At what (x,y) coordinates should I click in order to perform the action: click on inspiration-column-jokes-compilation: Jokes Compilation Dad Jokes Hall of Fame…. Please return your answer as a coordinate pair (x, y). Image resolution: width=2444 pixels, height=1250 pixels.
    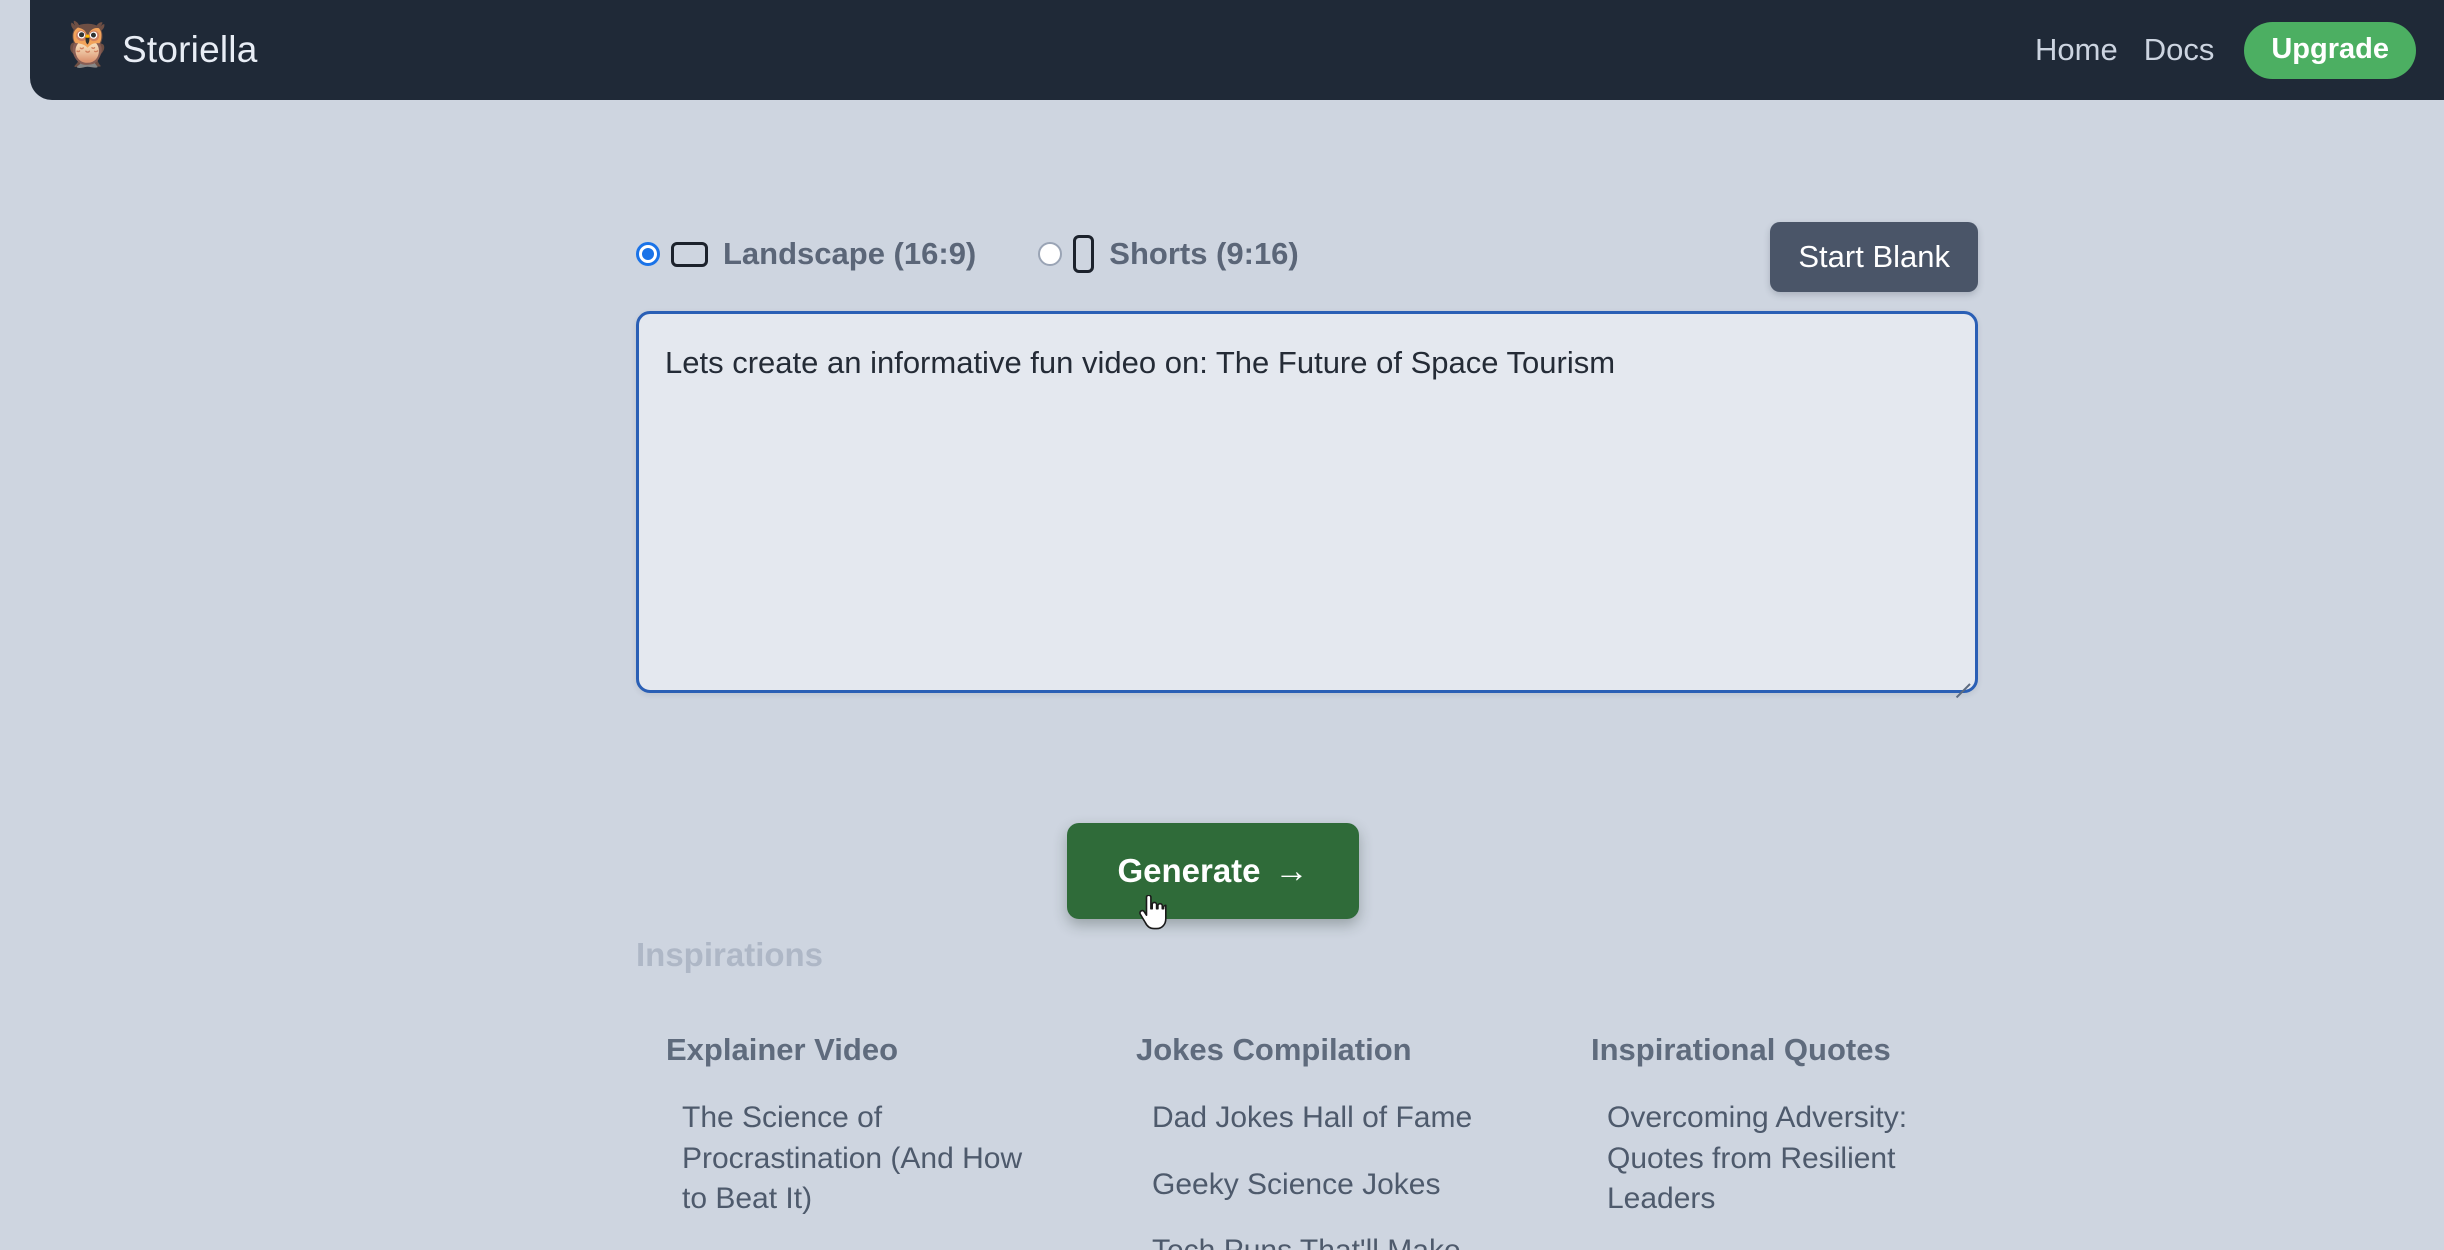
    Looking at the image, I should click on (1333, 1141).